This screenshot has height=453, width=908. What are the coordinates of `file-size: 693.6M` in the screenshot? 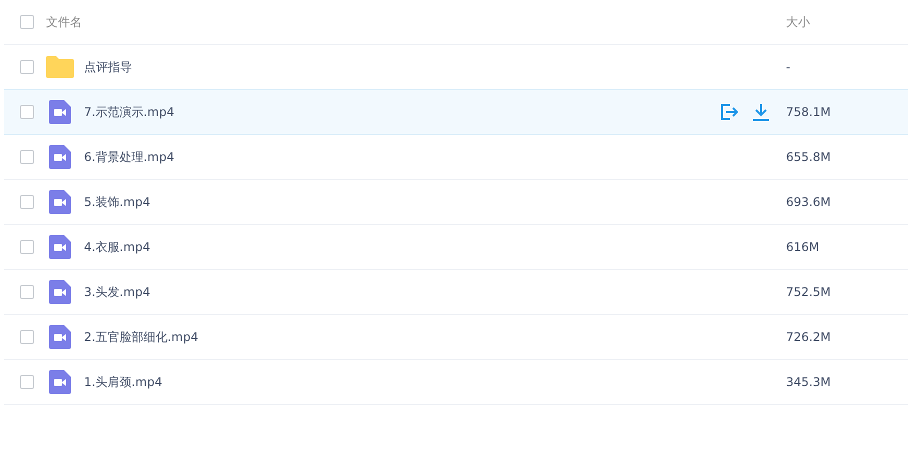 It's located at (809, 202).